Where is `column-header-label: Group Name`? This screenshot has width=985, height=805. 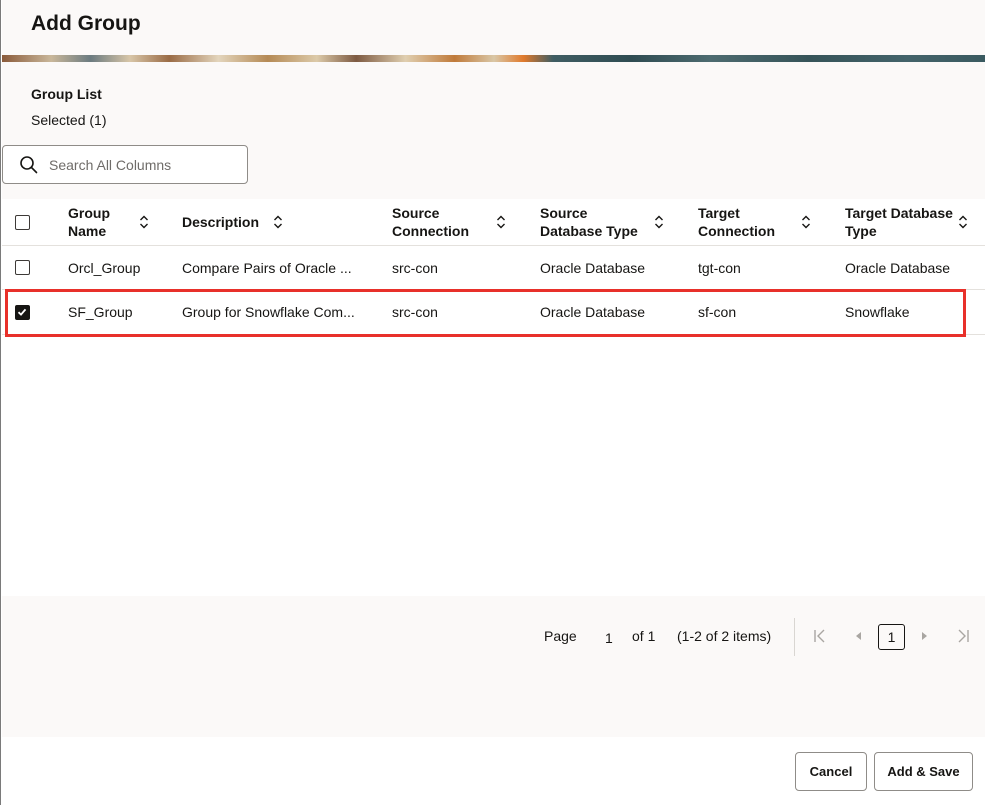 column-header-label: Group Name is located at coordinates (89, 222).